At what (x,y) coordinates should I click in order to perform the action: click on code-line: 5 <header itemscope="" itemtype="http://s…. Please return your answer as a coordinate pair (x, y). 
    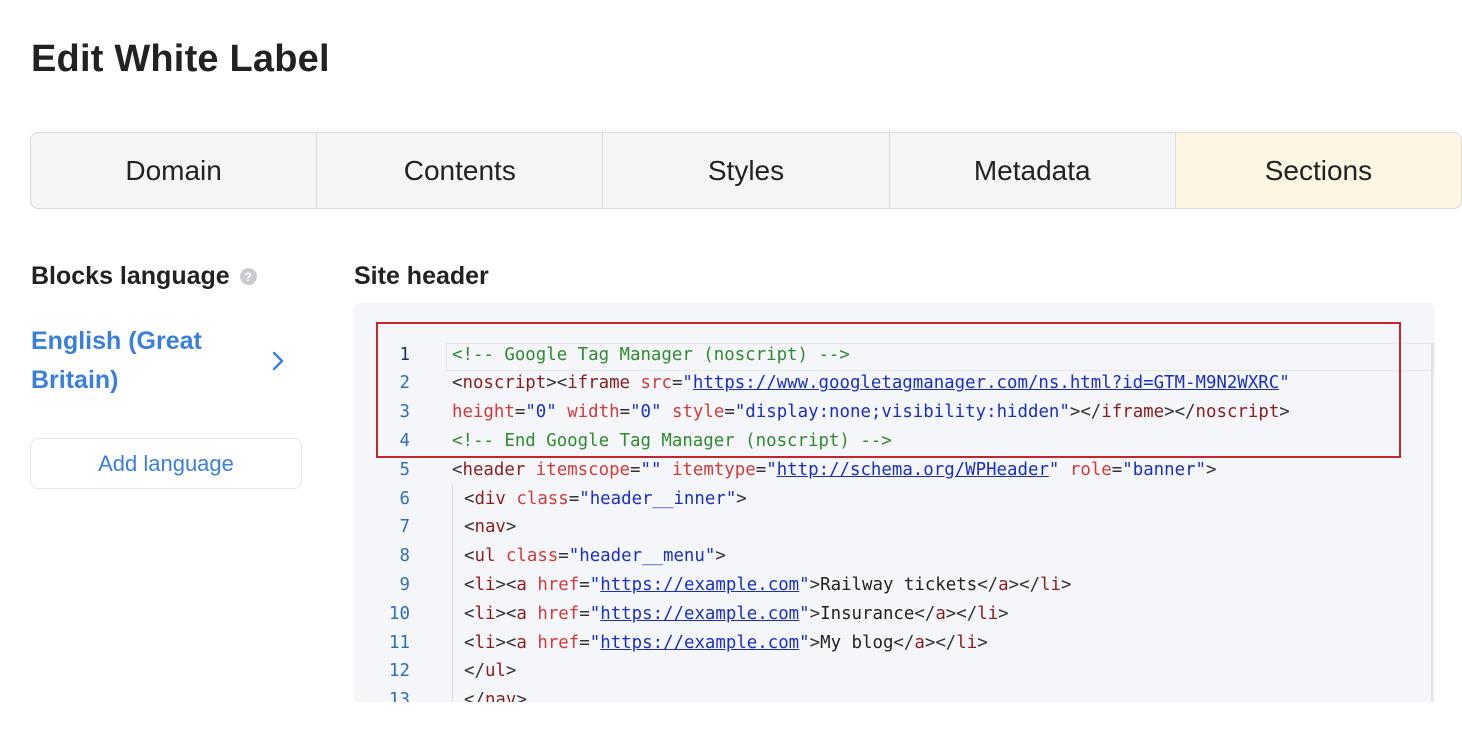
    Looking at the image, I should click on (785, 469).